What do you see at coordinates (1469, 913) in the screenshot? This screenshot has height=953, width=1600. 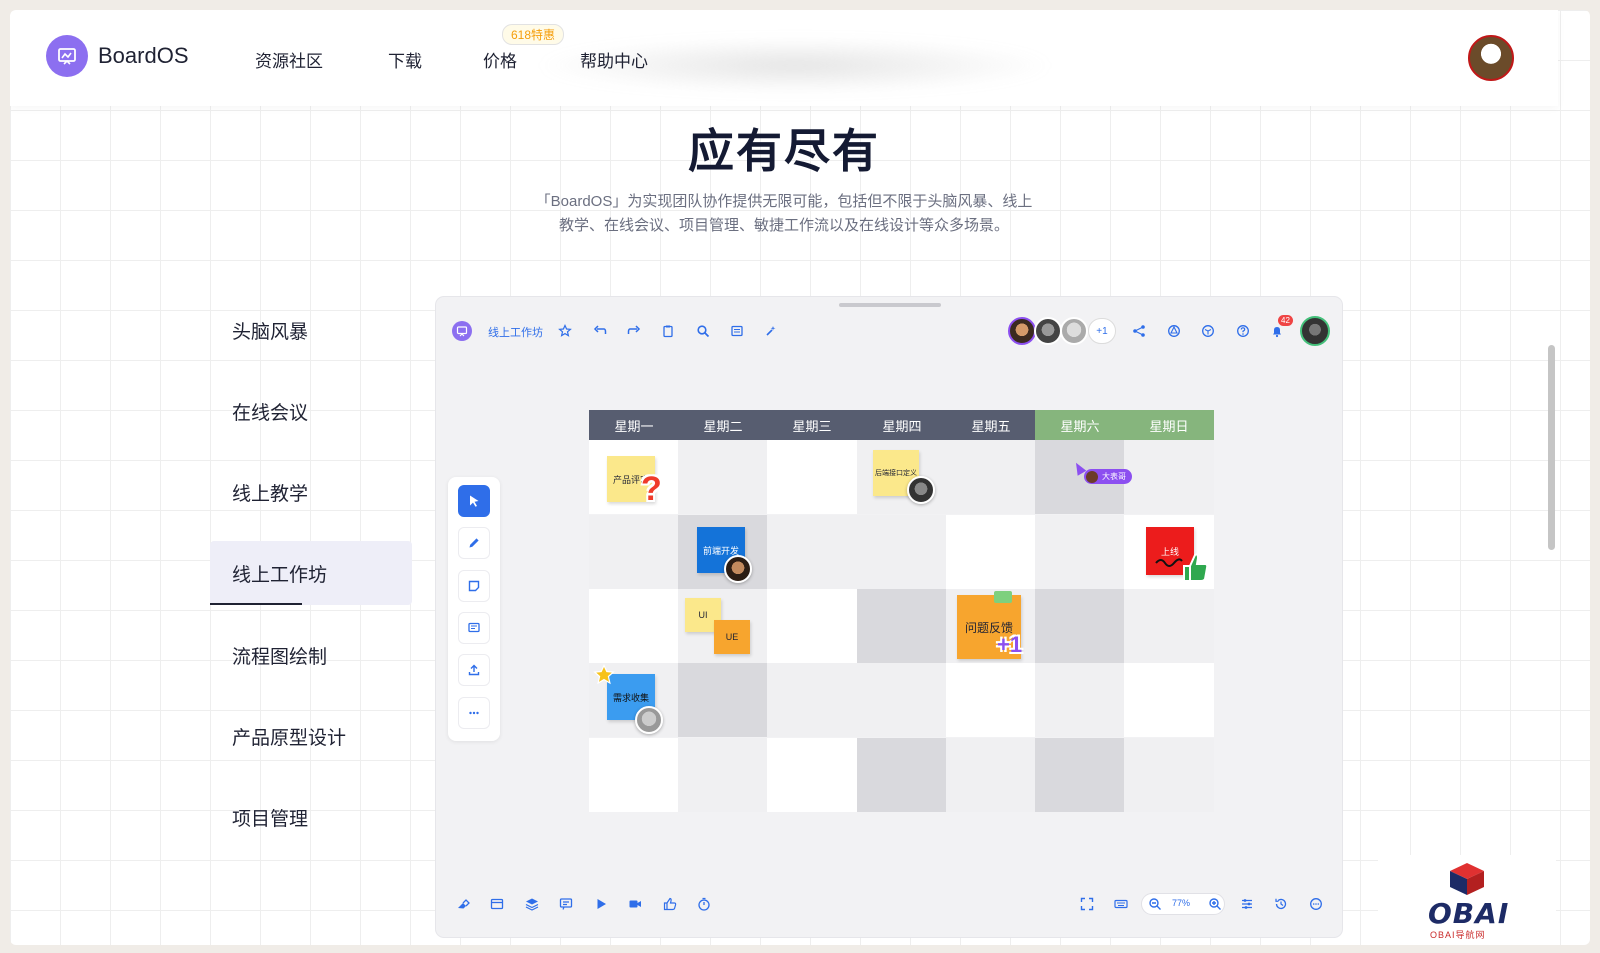 I see `watermark-text: OBAI` at bounding box center [1469, 913].